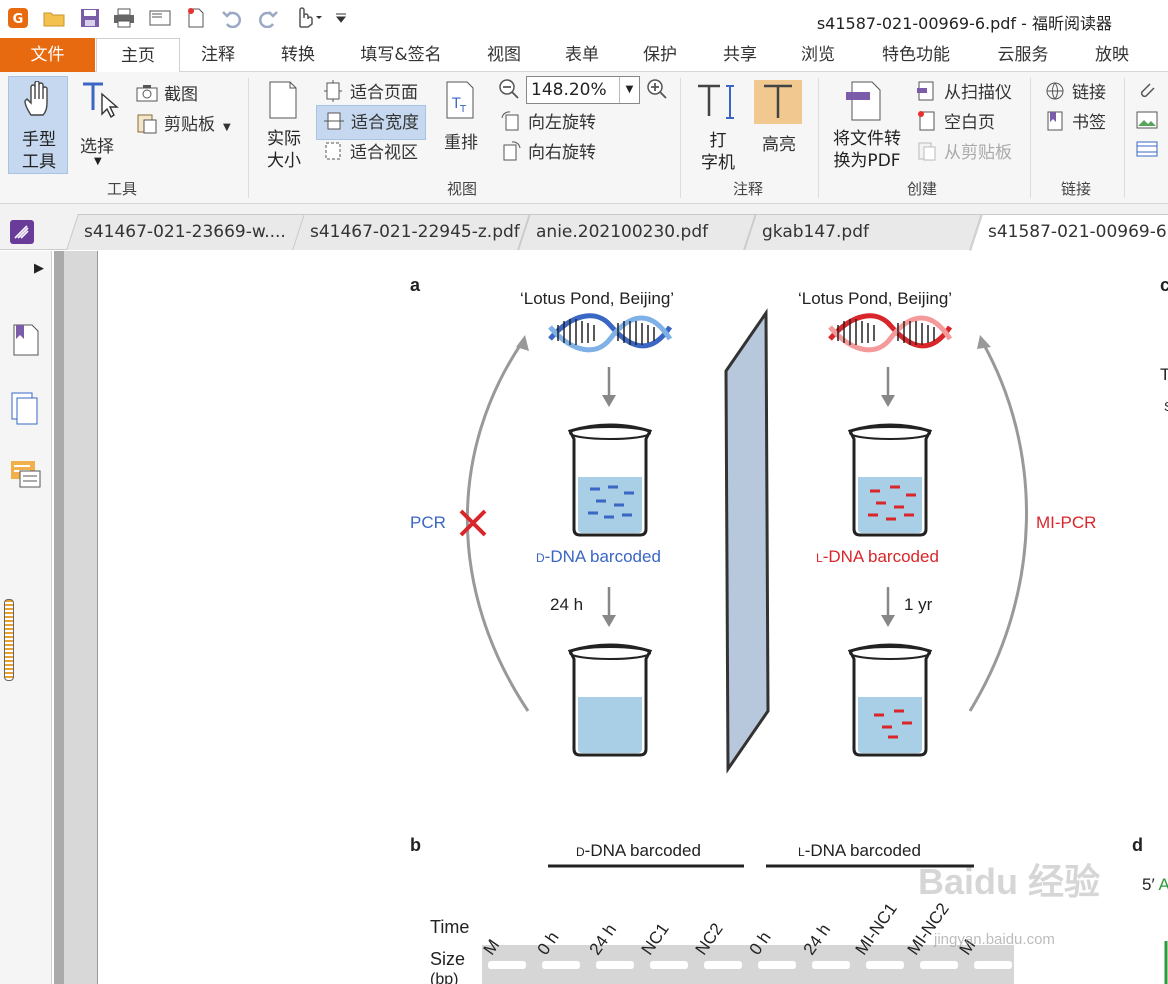 Image resolution: width=1168 pixels, height=984 pixels. I want to click on from-scanner-button: 从扫描仪, so click(964, 92).